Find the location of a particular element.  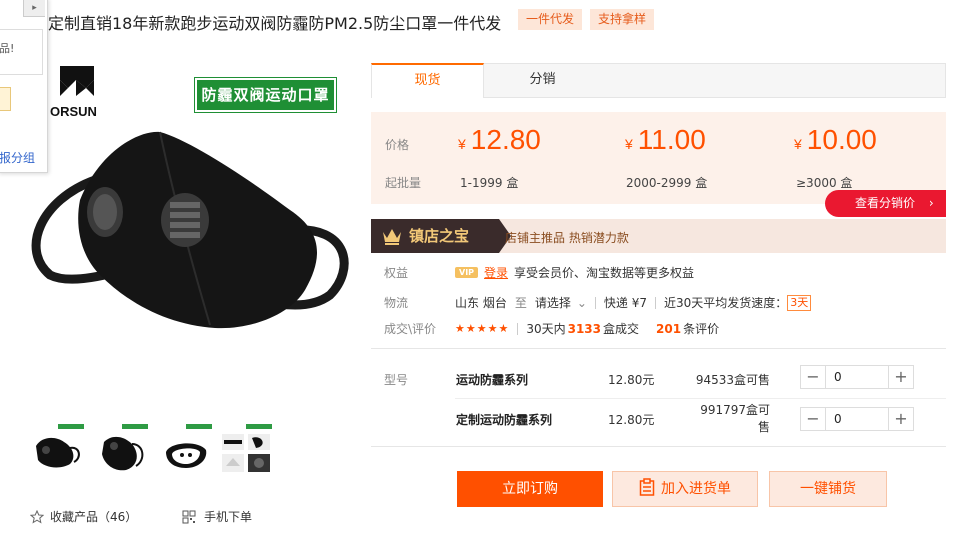

sku-name-2: 定制运动防霾系列 is located at coordinates (504, 420).